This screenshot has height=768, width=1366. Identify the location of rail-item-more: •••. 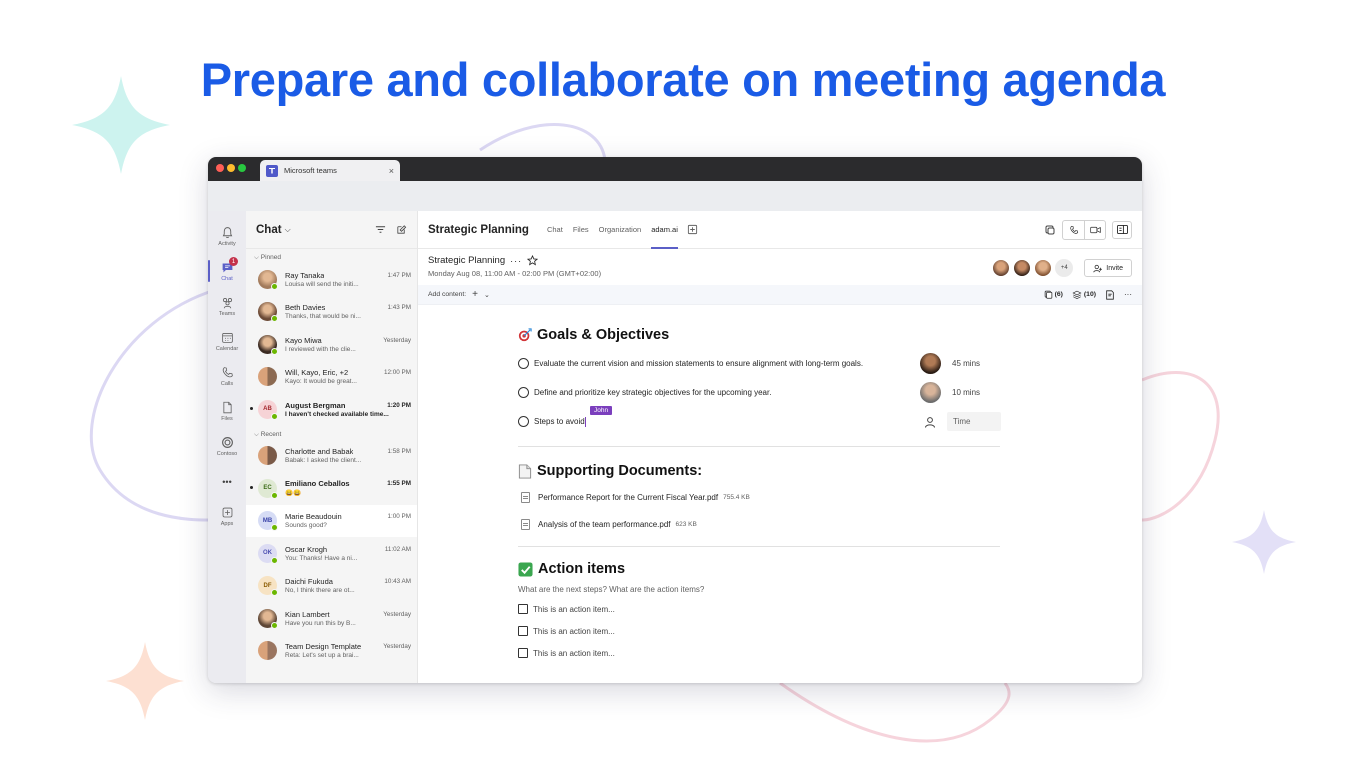
(227, 481).